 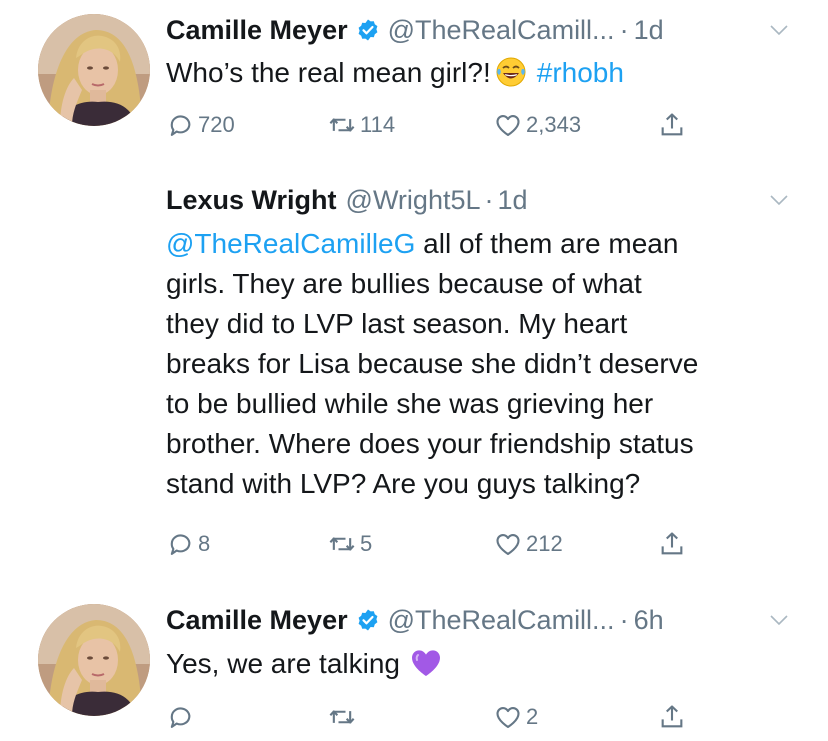 What do you see at coordinates (397, 323) in the screenshot?
I see `tweet-line: they did to LVP last season. My heart` at bounding box center [397, 323].